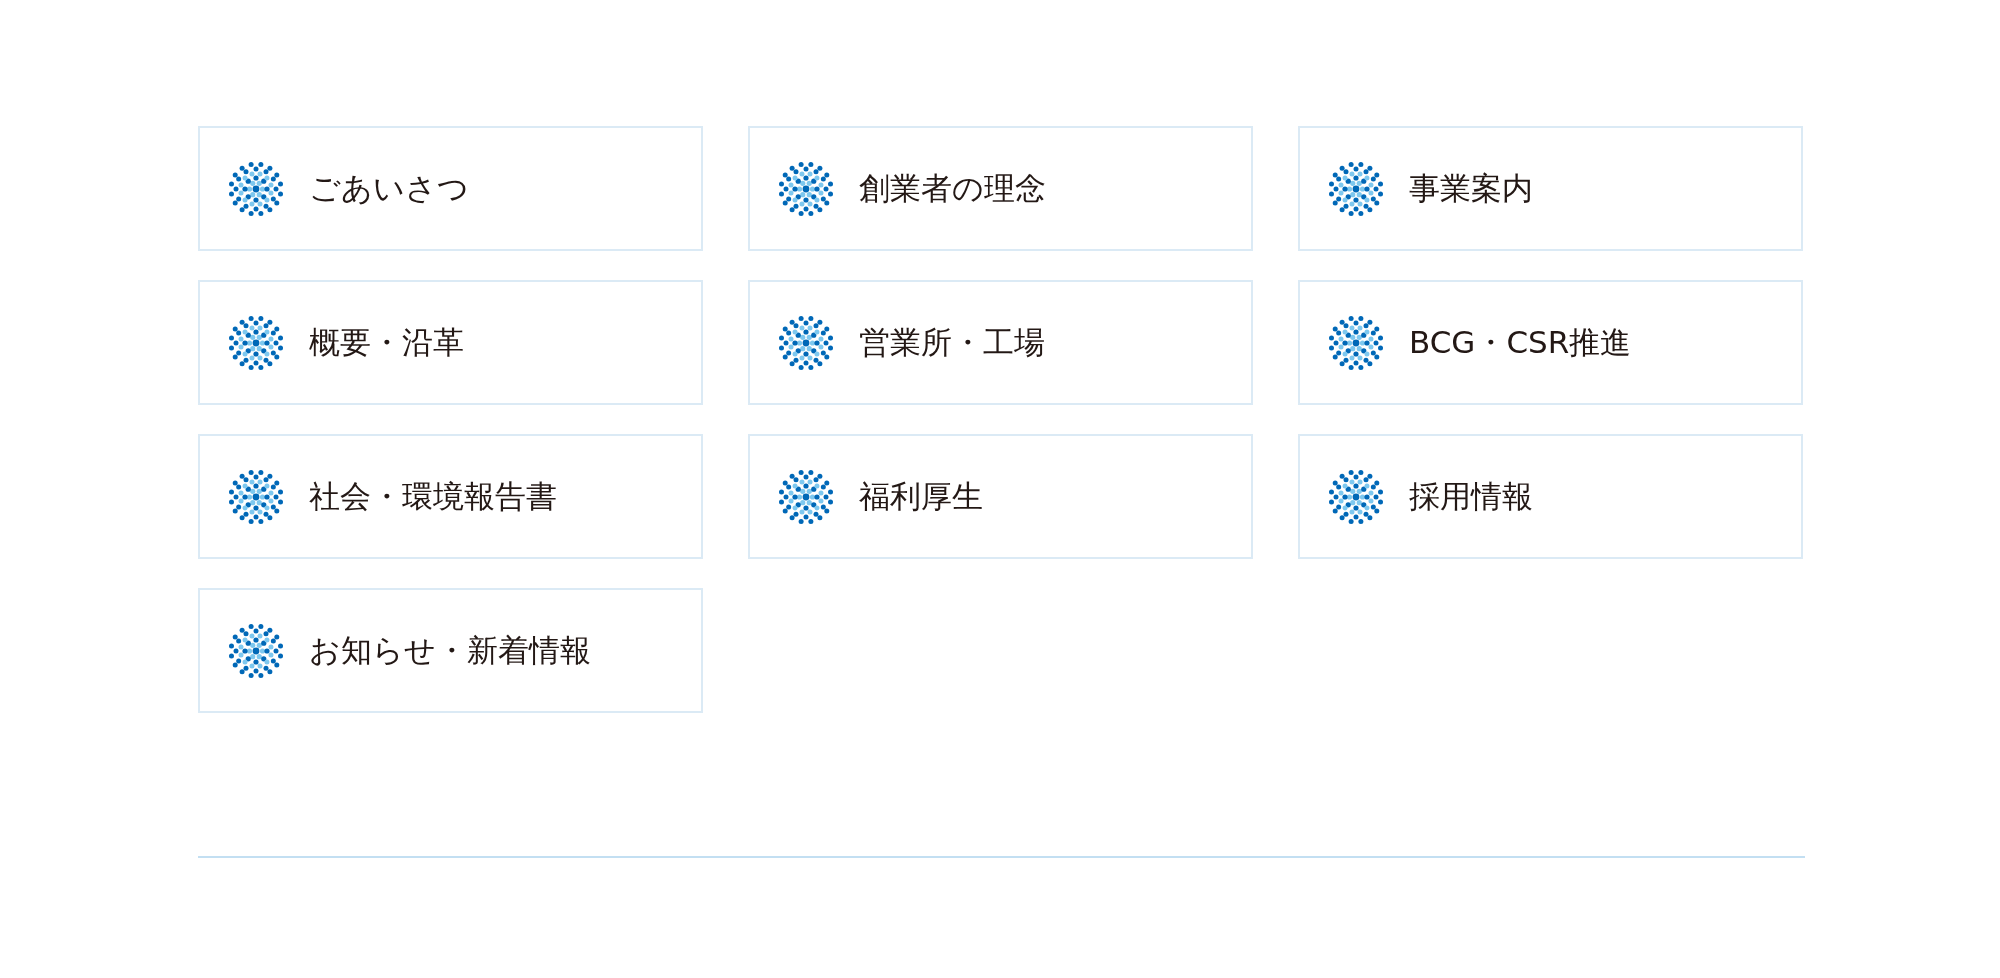 Image resolution: width=2000 pixels, height=978 pixels. I want to click on menu-link: BCG・CSR推進, so click(1550, 342).